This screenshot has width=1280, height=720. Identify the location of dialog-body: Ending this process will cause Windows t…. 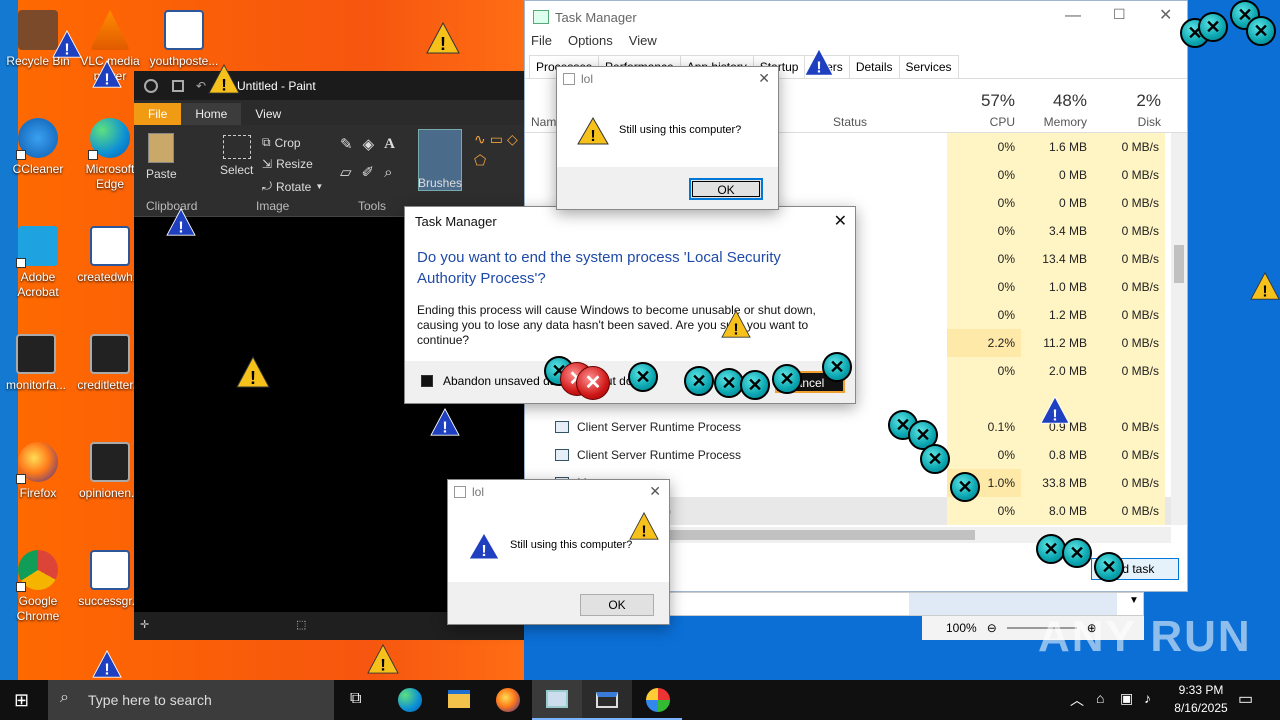
(616, 325).